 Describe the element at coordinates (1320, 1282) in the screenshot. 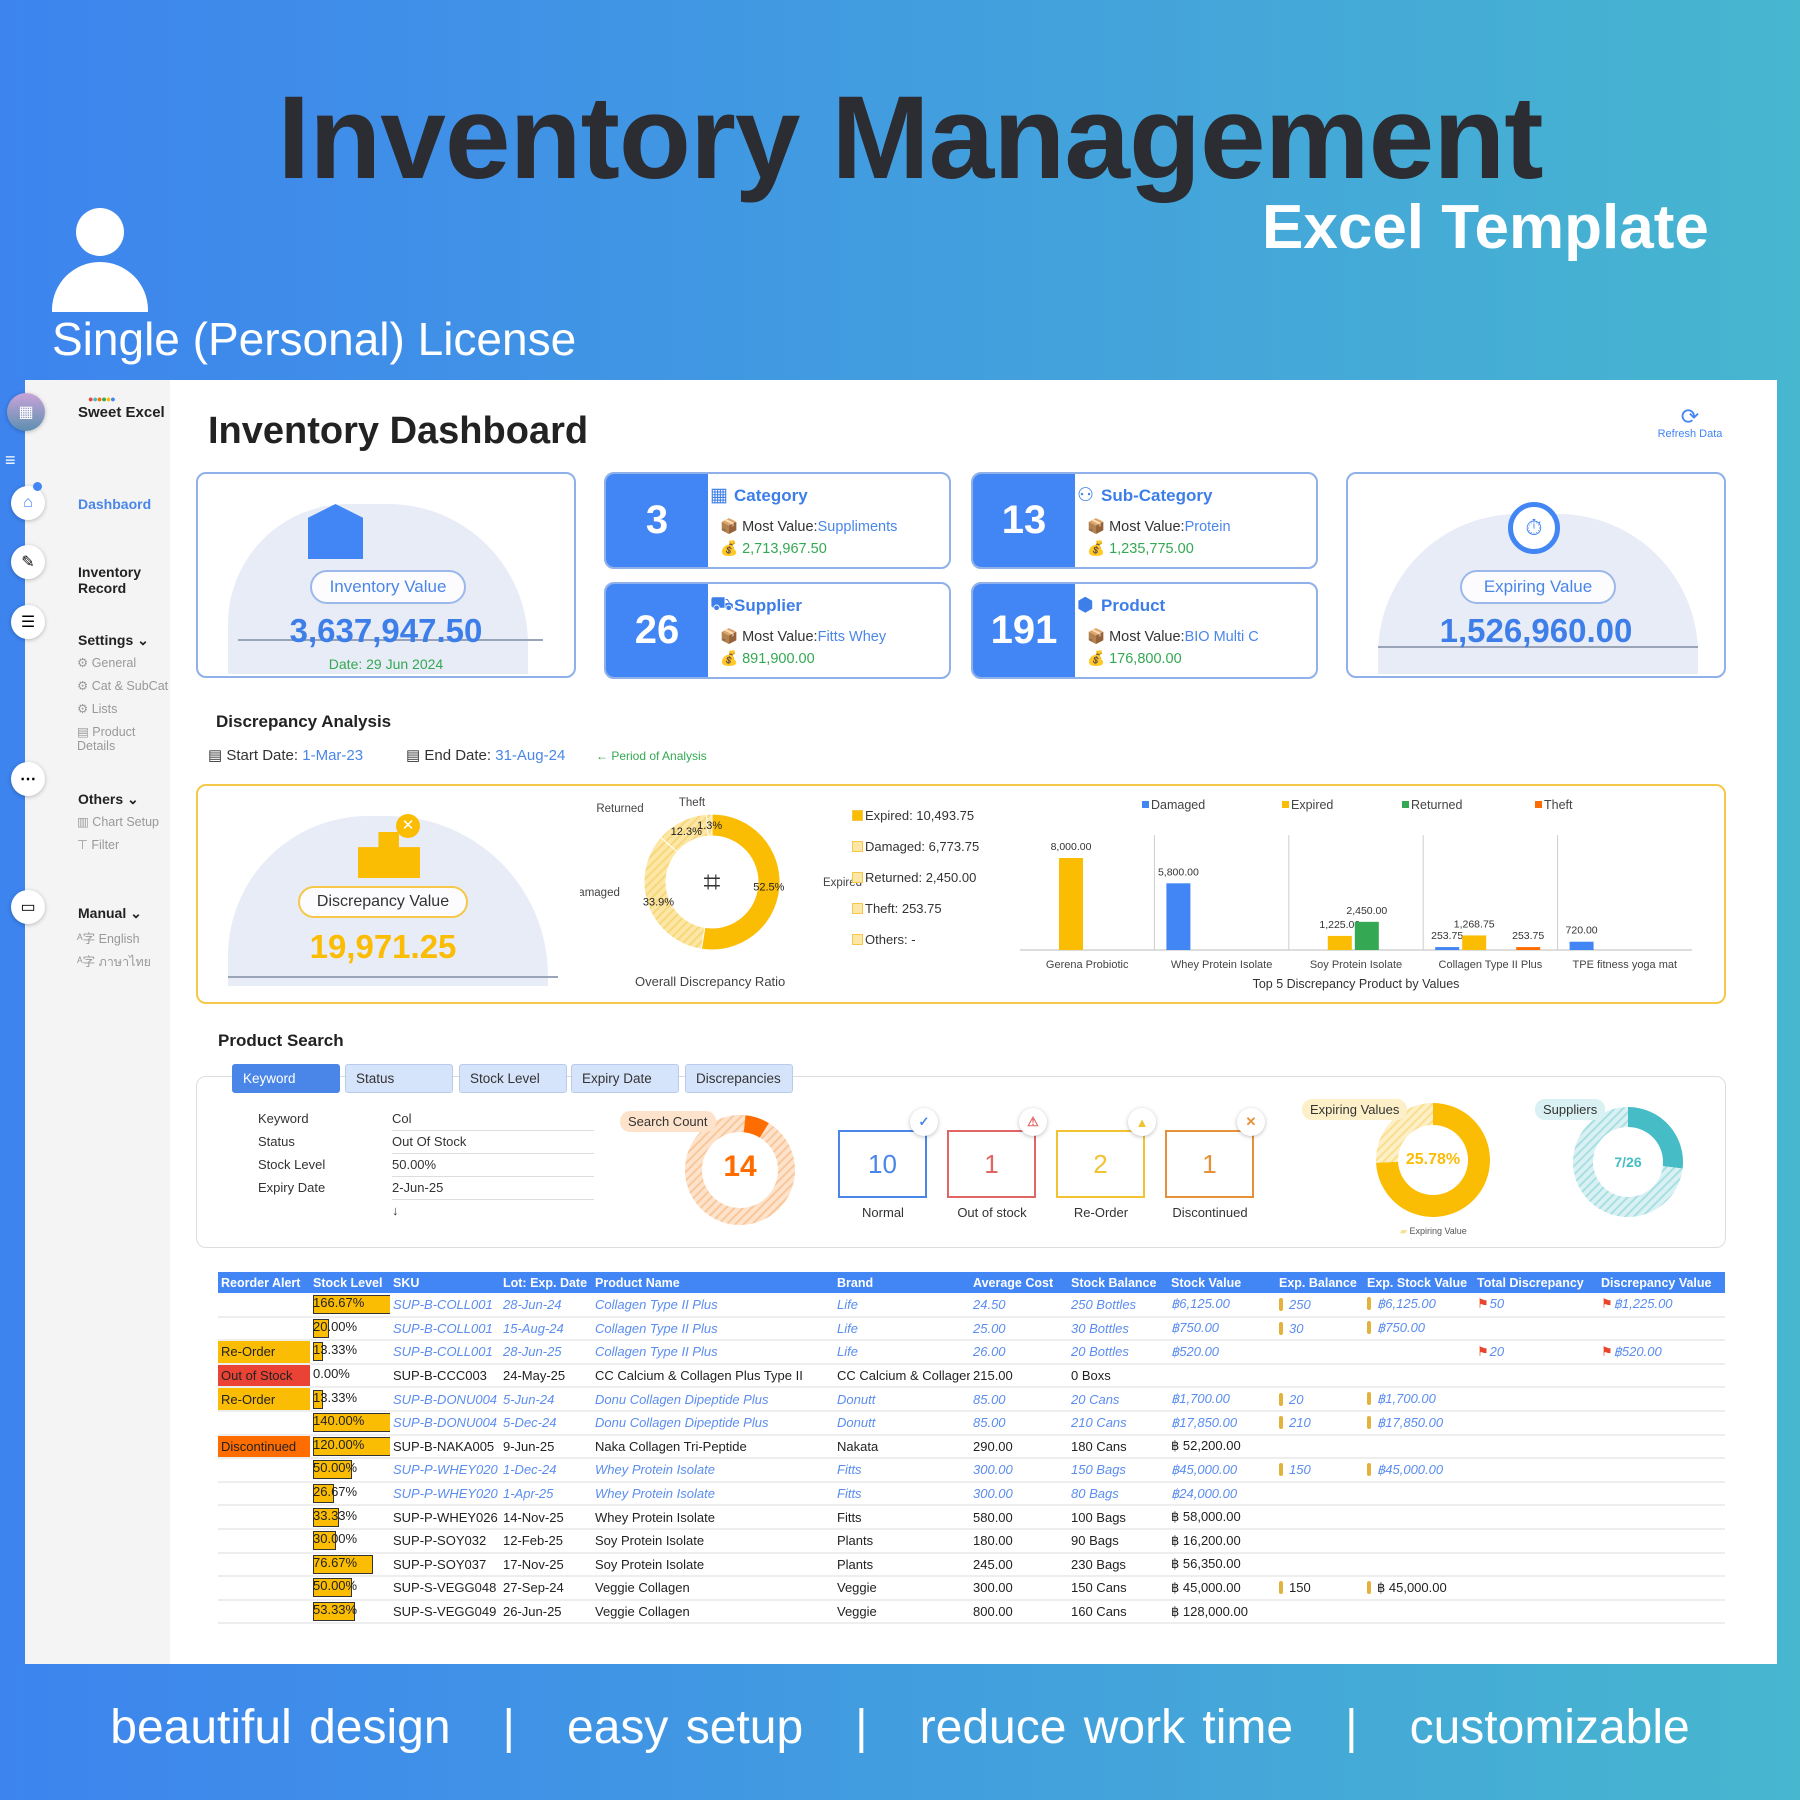

I see `column-header: Exp. Balance` at that location.